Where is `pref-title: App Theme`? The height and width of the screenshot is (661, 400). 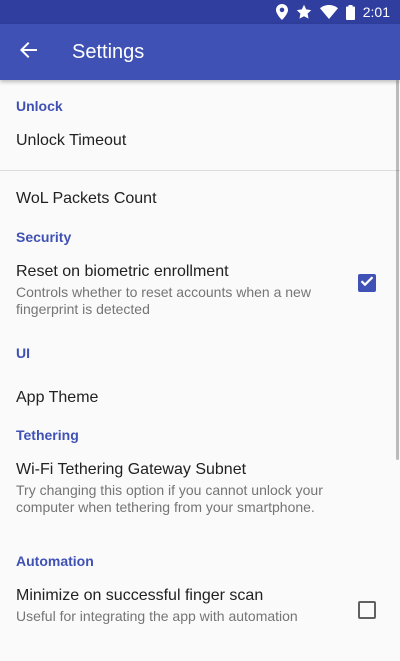 pref-title: App Theme is located at coordinates (57, 397).